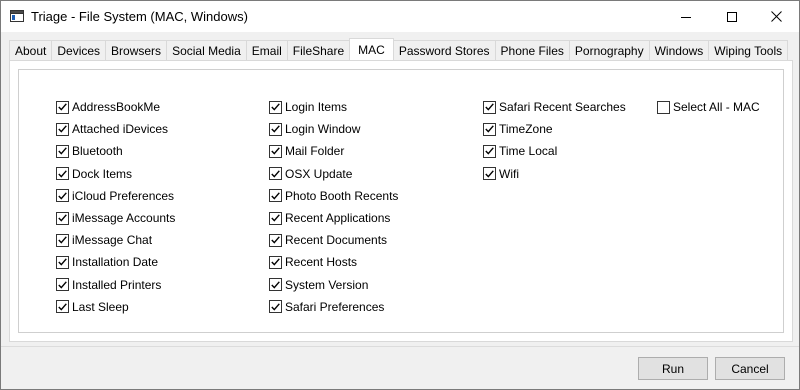 This screenshot has height=390, width=800. I want to click on checkbox-label: Time Local, so click(528, 151).